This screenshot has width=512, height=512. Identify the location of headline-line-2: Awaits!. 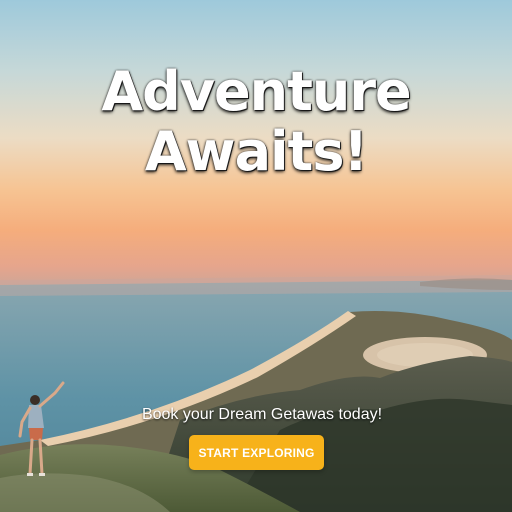
(256, 151).